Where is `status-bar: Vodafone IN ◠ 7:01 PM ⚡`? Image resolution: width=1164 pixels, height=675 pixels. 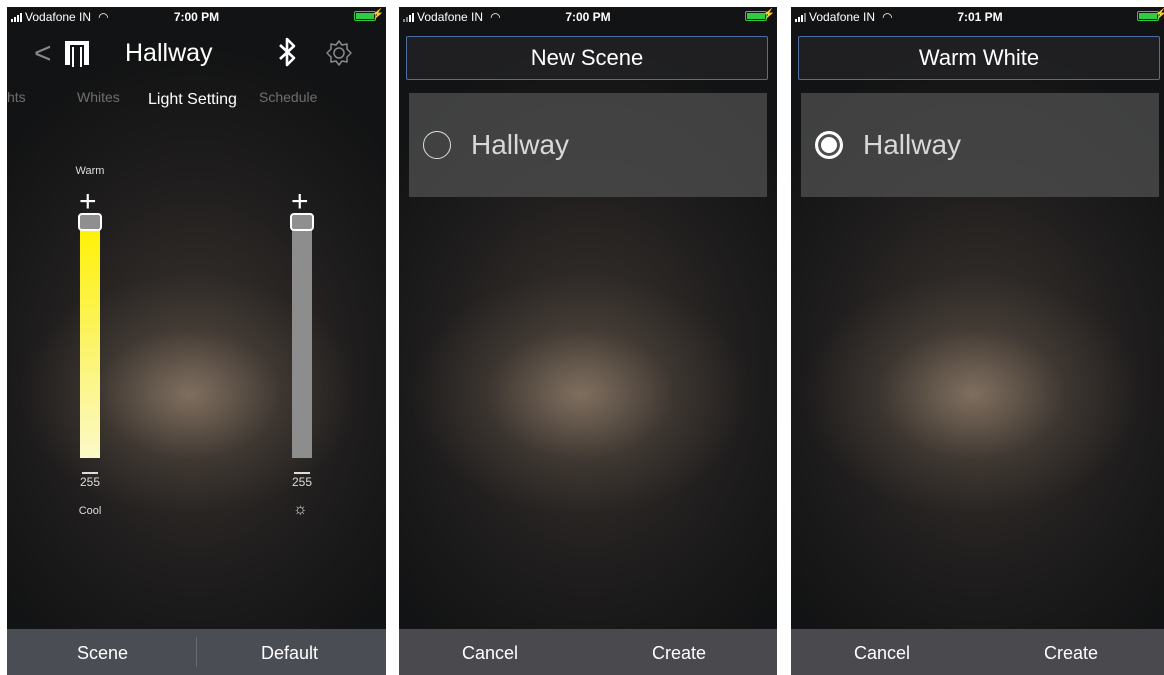 status-bar: Vodafone IN ◠ 7:01 PM ⚡ is located at coordinates (977, 17).